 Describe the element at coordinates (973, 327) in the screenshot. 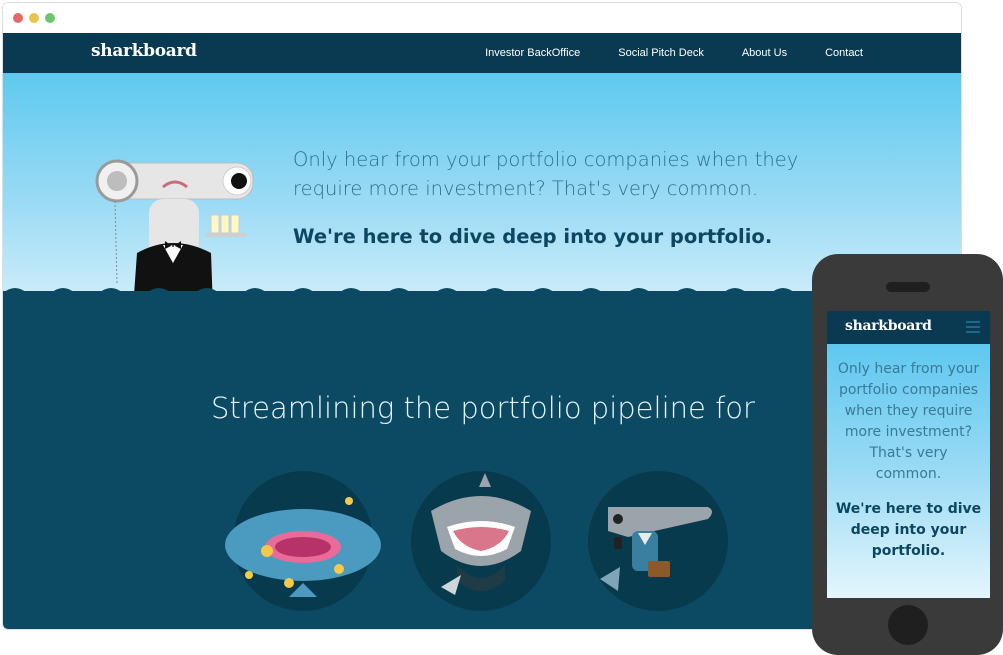

I see `hamburger-icon` at that location.